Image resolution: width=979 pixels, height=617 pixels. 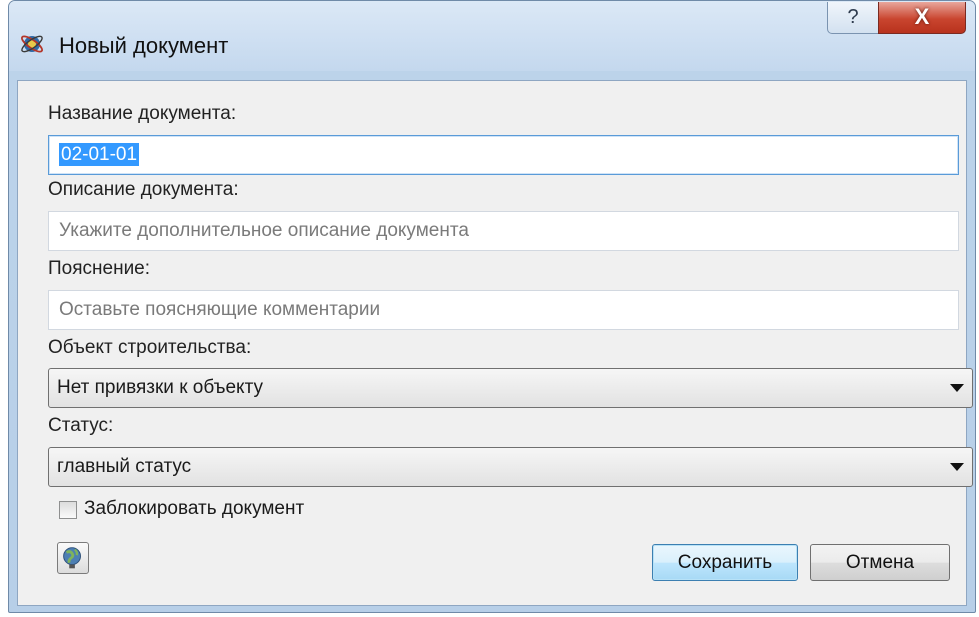 I want to click on note-placeholder: Оставьте поясняющие комментарии, so click(x=220, y=309).